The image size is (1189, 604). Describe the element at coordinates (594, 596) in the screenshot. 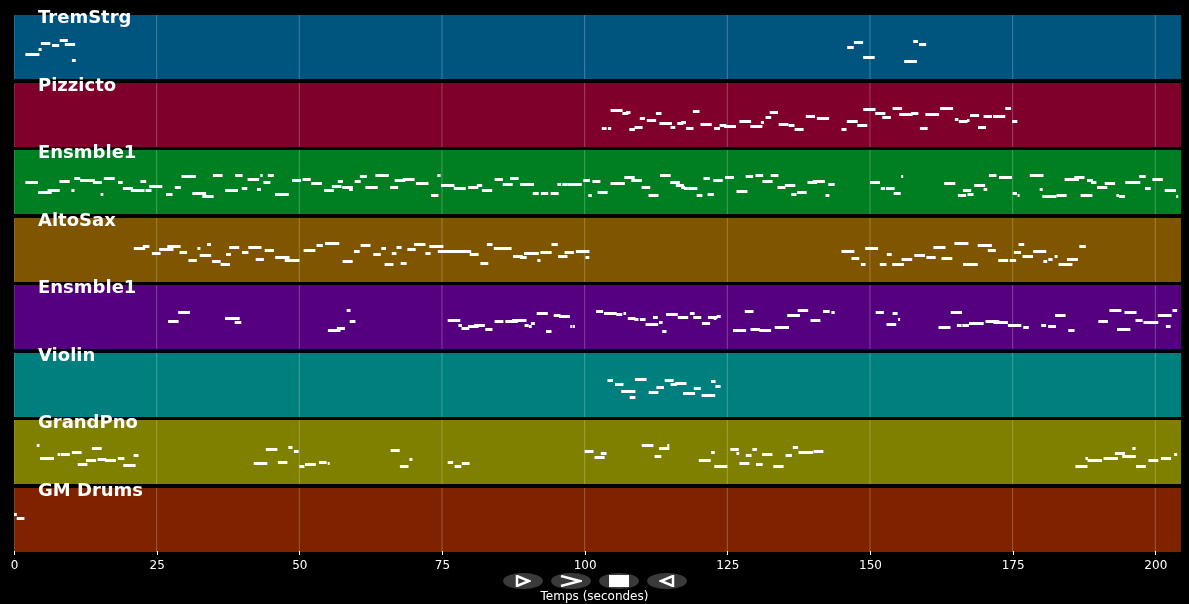

I see `axis-label: Temps (secondes)` at that location.